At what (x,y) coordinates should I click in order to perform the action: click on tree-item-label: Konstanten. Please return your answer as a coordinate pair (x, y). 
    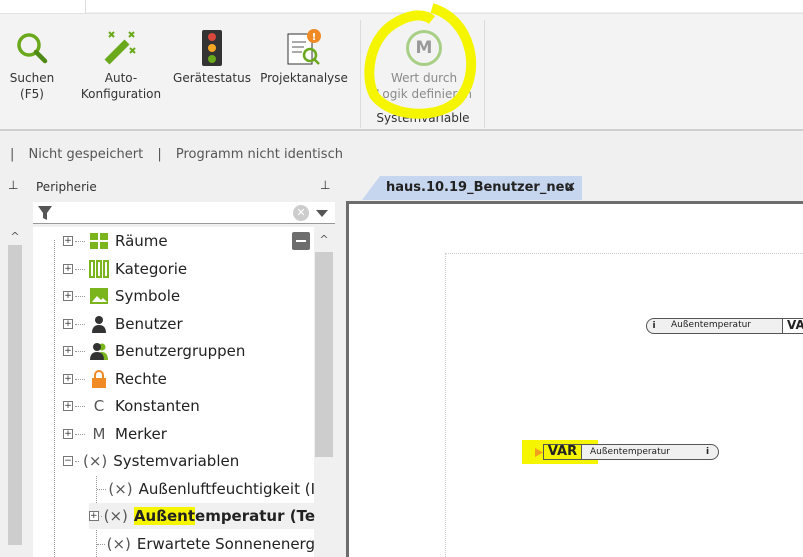
    Looking at the image, I should click on (157, 406).